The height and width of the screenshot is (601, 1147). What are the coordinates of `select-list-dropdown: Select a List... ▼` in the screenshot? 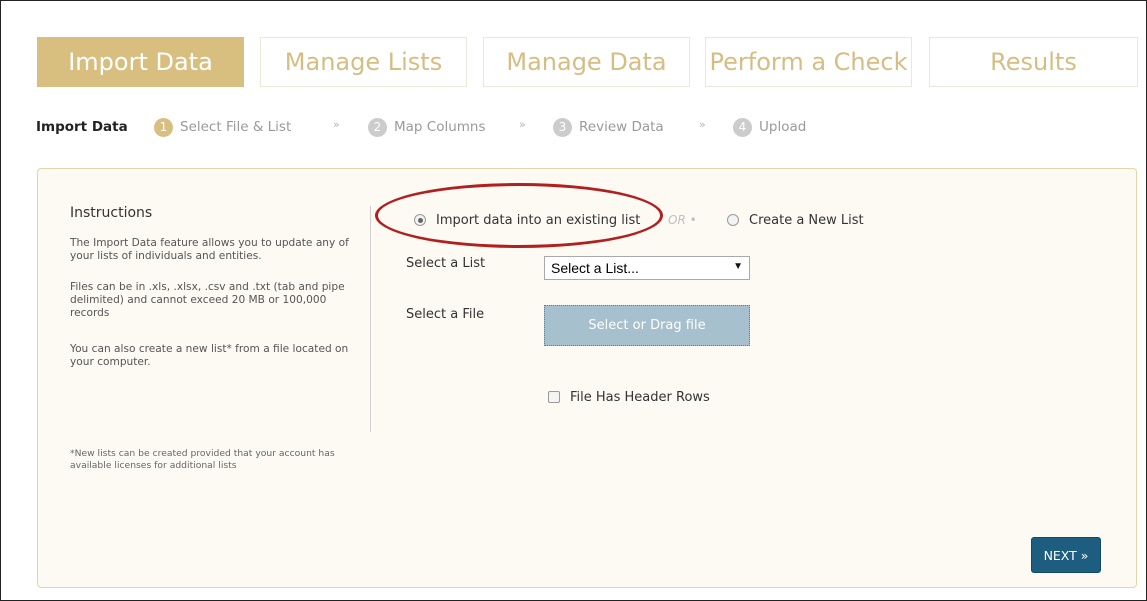 It's located at (647, 268).